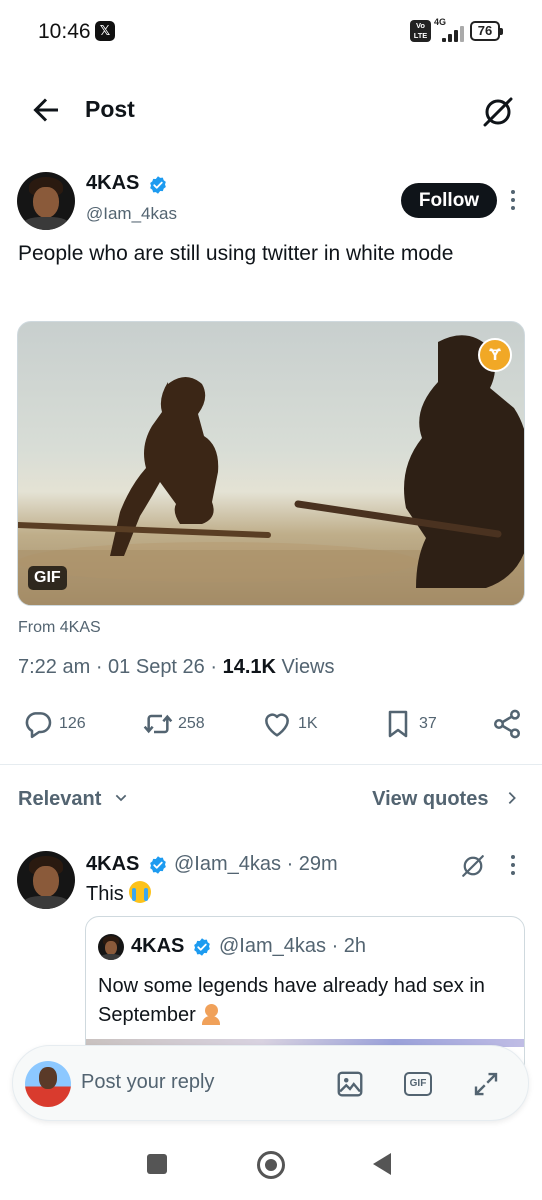 The width and height of the screenshot is (542, 1200). I want to click on relevant-sort-dropdown: Relevant, so click(73, 799).